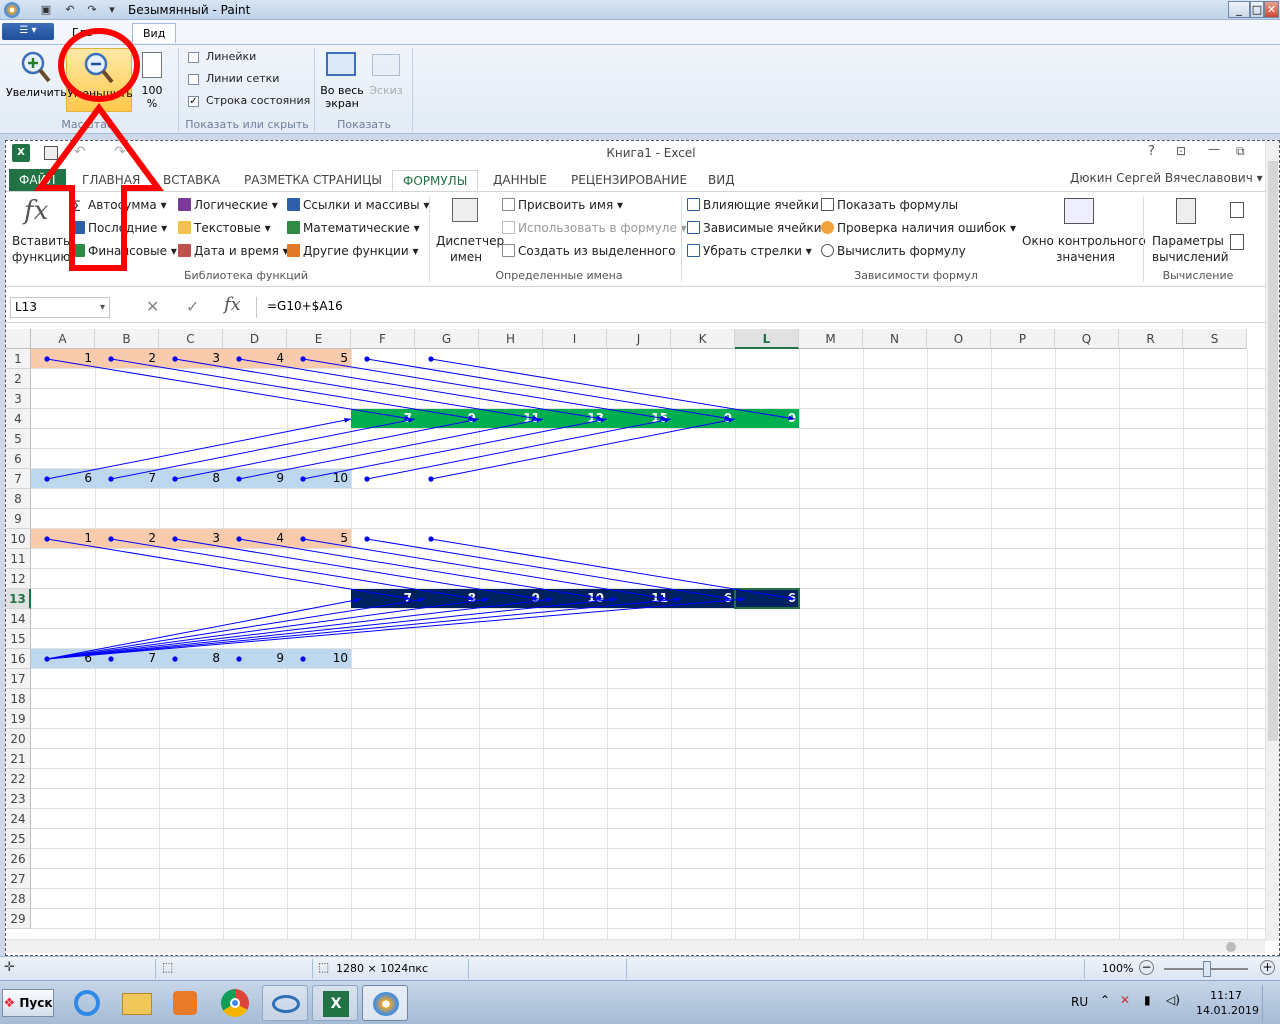  I want to click on taskbar-paint, so click(385, 1003).